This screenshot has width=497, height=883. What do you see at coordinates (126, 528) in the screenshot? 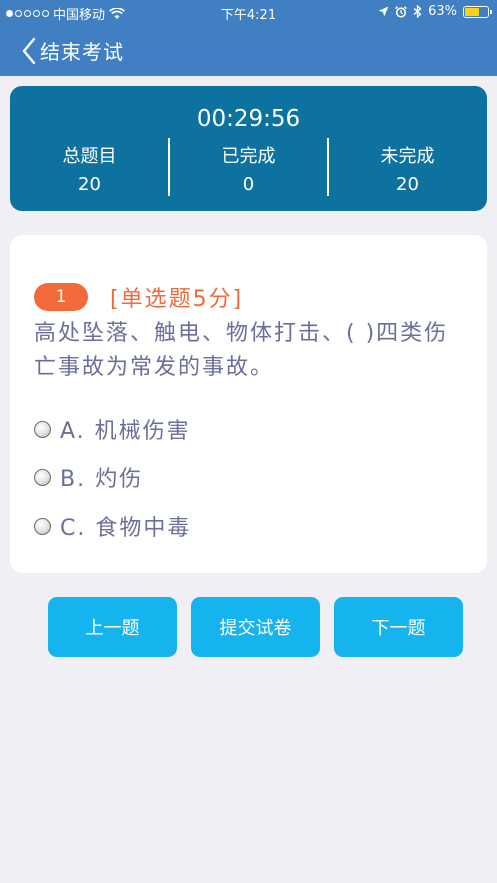
I see `option-c-label: C. 食物中毒` at bounding box center [126, 528].